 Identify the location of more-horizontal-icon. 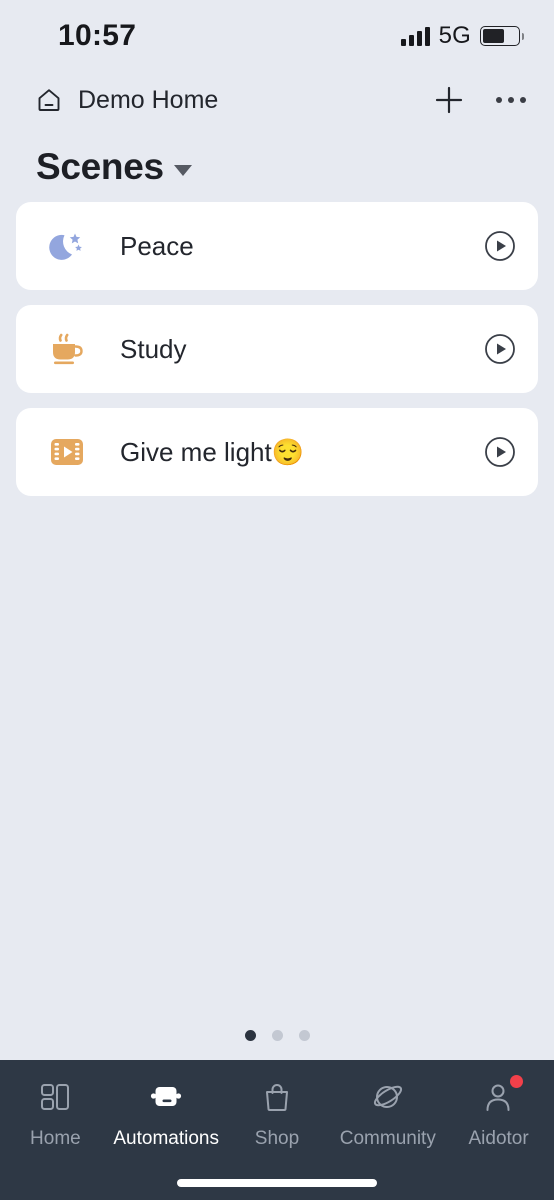
(511, 100).